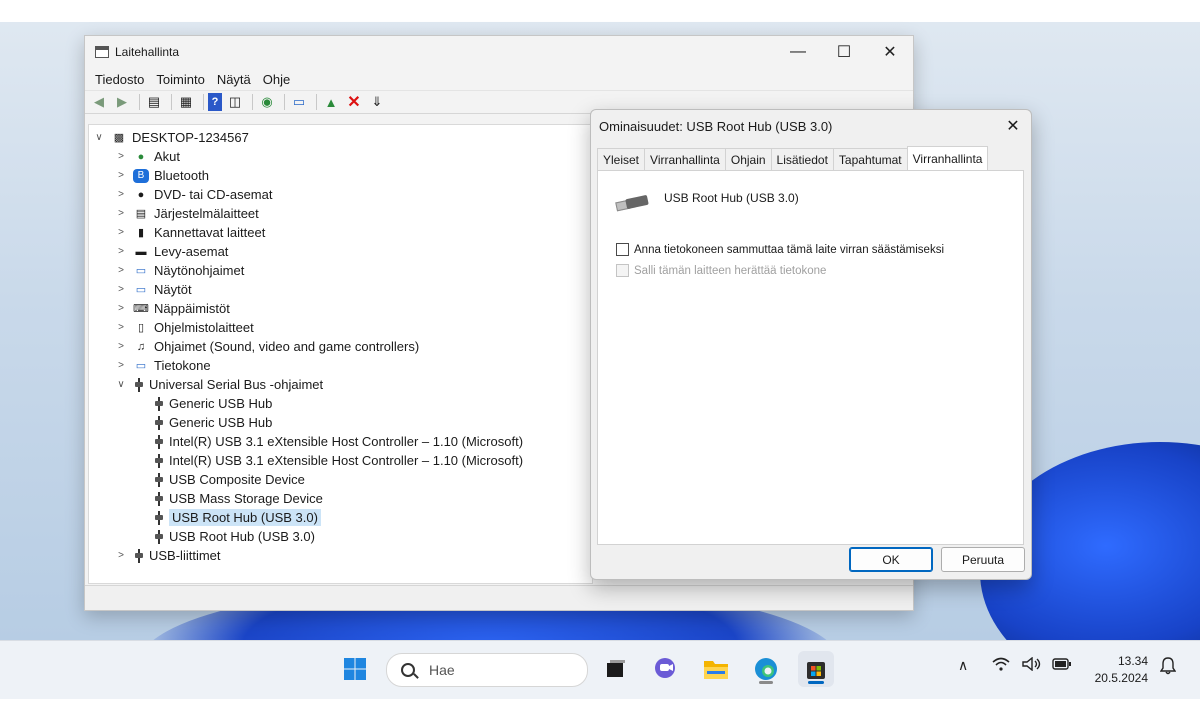 The image size is (1200, 720). What do you see at coordinates (180, 79) in the screenshot?
I see `menu-action: Toiminto` at bounding box center [180, 79].